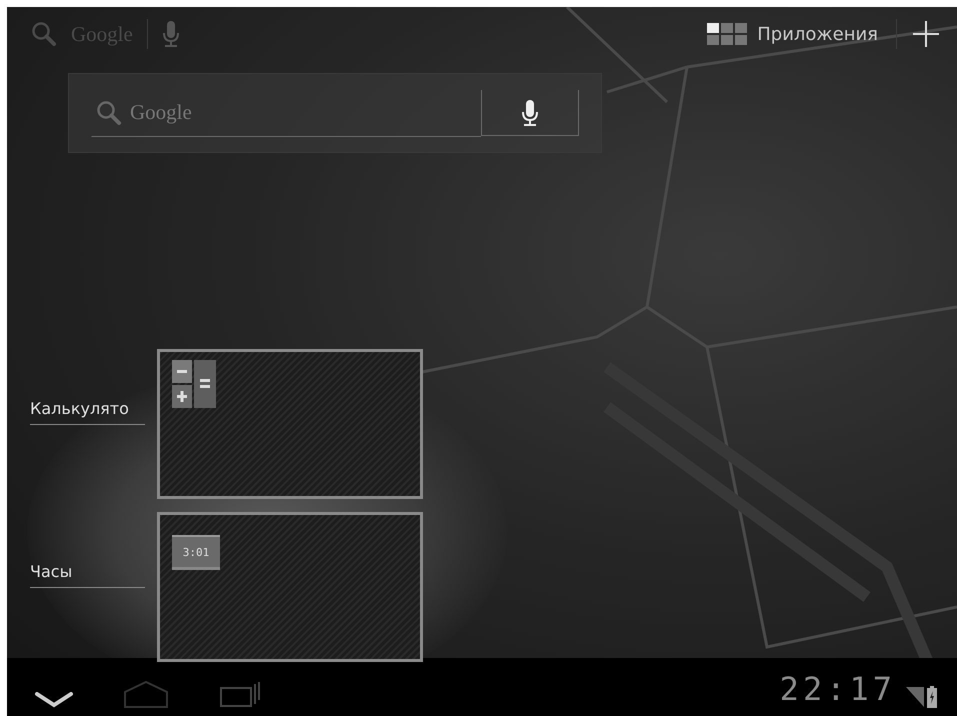  I want to click on search-label: Google, so click(161, 112).